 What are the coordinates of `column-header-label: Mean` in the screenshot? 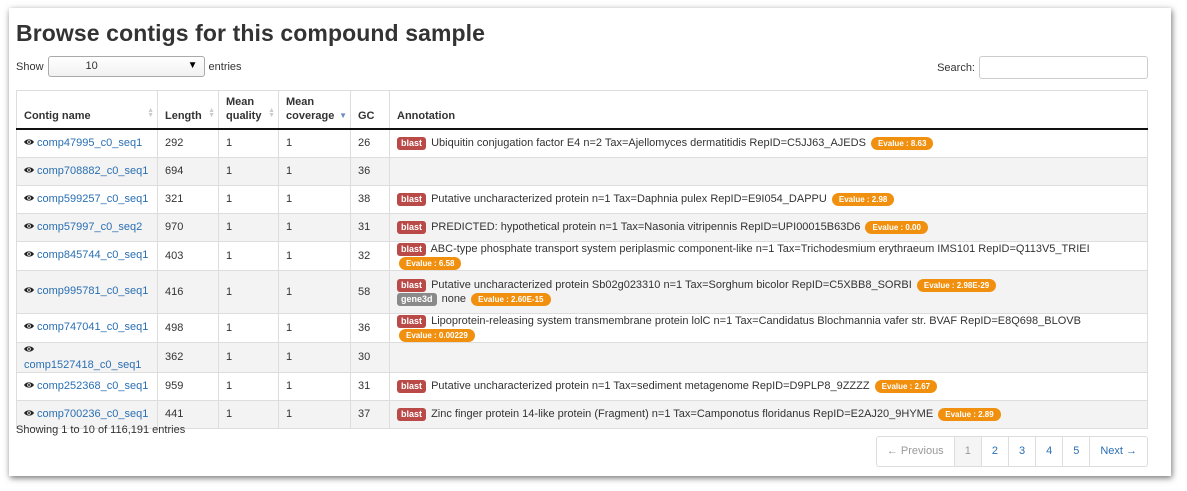 It's located at (240, 102).